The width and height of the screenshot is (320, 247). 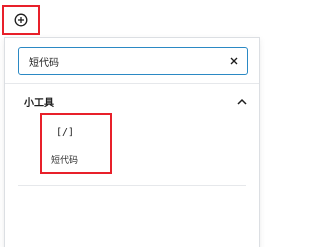 I want to click on widgets-panel-header: 小工具, so click(x=136, y=101).